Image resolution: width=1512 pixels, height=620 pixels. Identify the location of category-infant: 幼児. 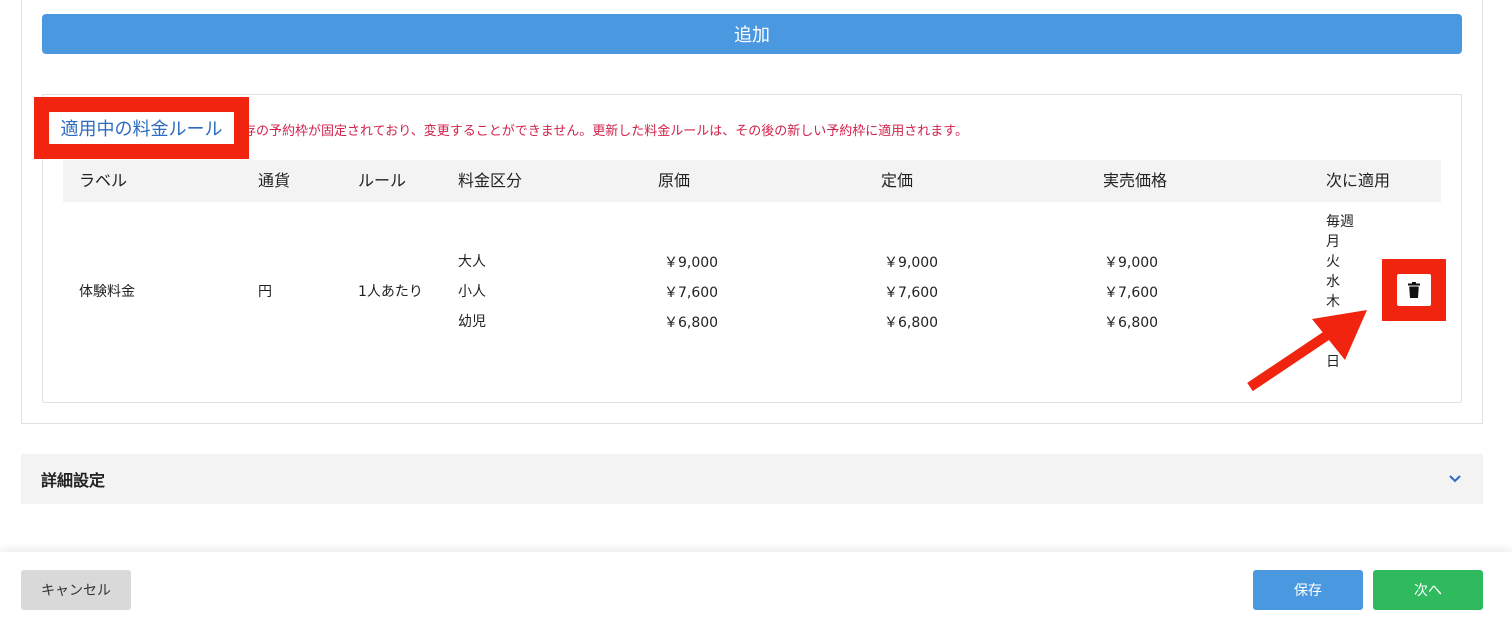
(472, 322).